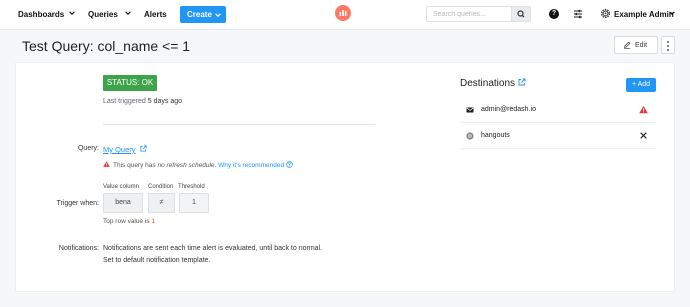 The height and width of the screenshot is (307, 690). I want to click on destinations-title: Destinations, so click(493, 83).